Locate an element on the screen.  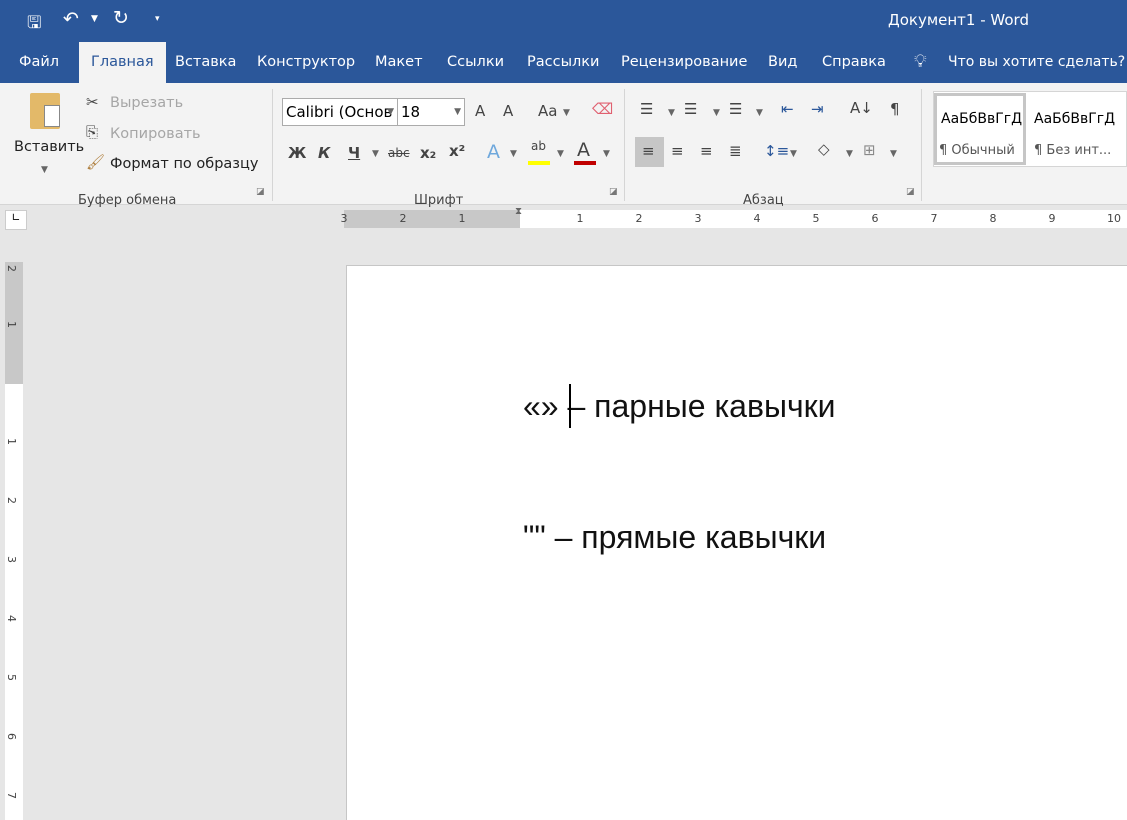
tab-design: Конструктор is located at coordinates (306, 62).